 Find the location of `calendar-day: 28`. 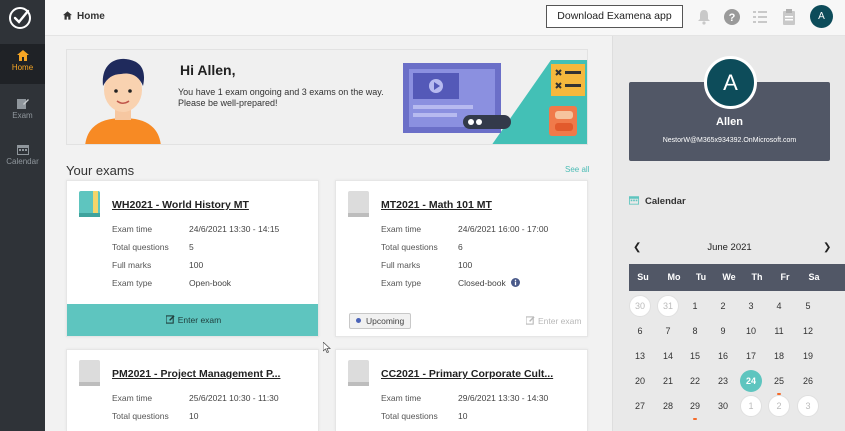

calendar-day: 28 is located at coordinates (668, 406).